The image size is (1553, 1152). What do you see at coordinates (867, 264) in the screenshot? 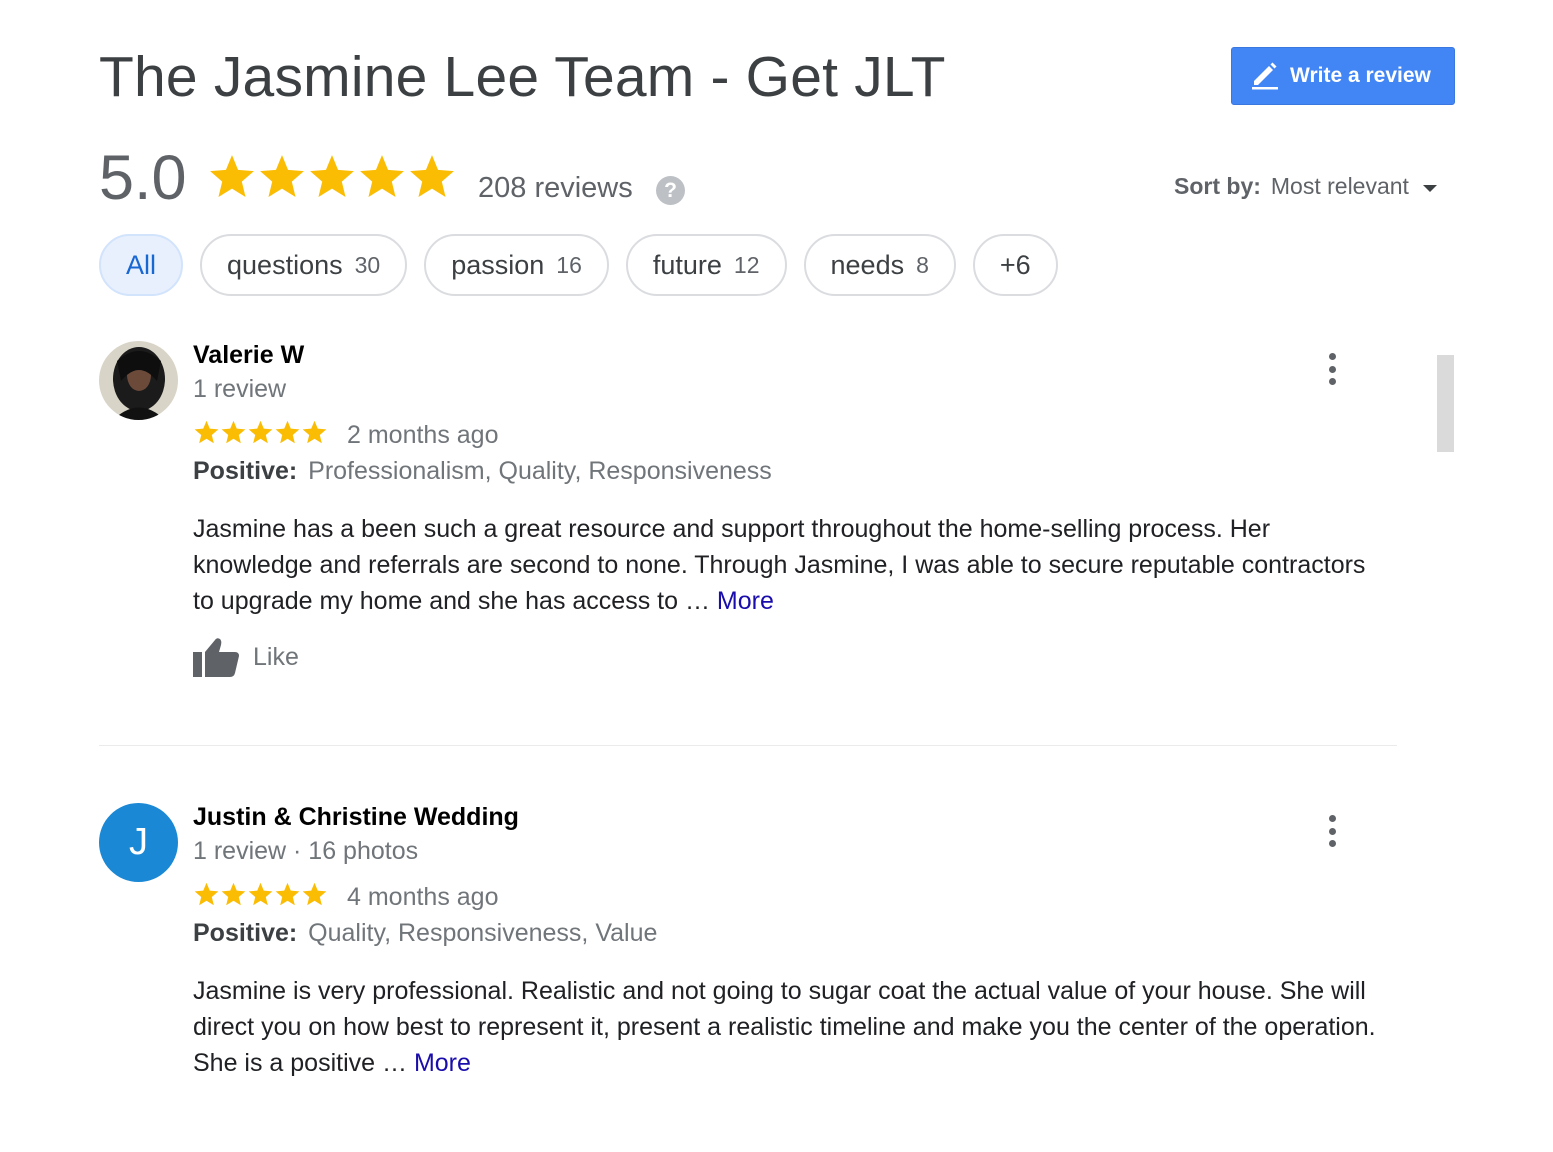
I see `chip-label: needs` at bounding box center [867, 264].